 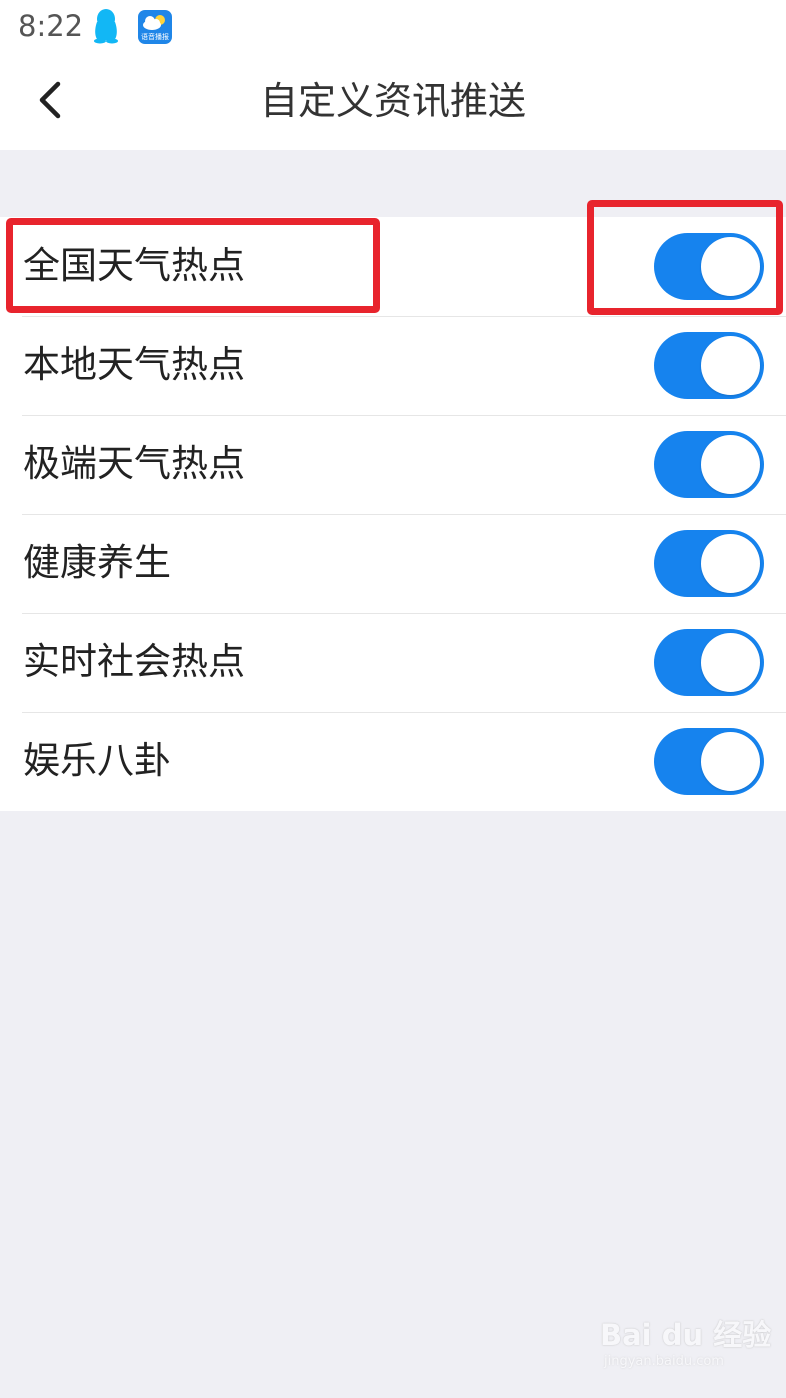 What do you see at coordinates (664, 1361) in the screenshot?
I see `watermark-url: jingyan.baidu.com` at bounding box center [664, 1361].